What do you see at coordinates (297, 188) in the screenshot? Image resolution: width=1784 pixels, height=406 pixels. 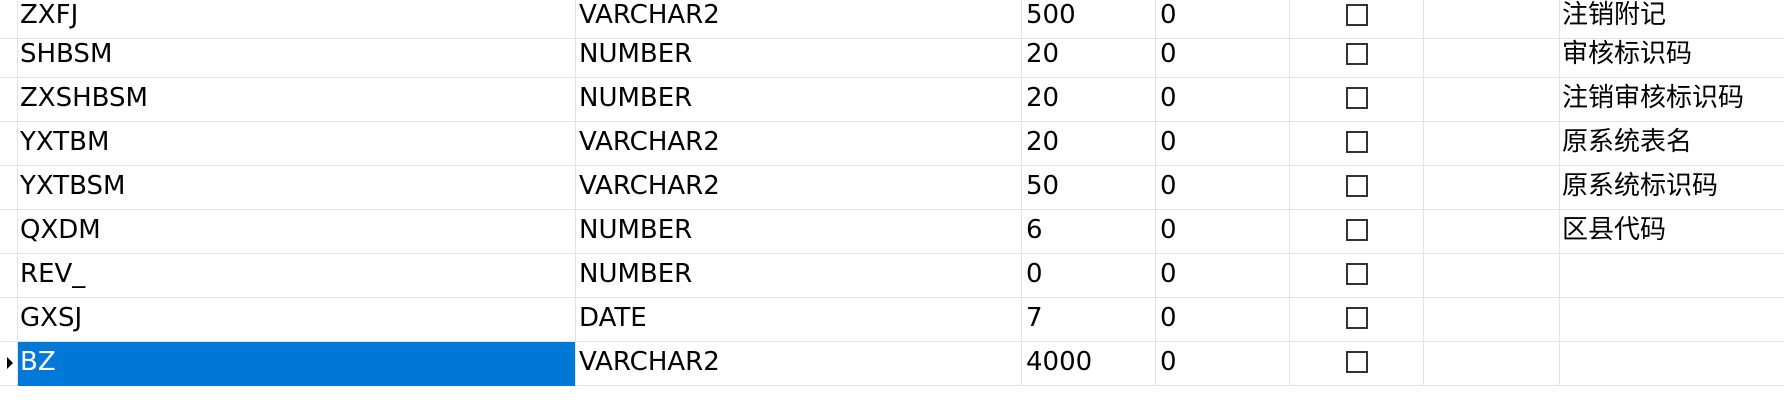 I see `column-name-cell: YXTBSM` at bounding box center [297, 188].